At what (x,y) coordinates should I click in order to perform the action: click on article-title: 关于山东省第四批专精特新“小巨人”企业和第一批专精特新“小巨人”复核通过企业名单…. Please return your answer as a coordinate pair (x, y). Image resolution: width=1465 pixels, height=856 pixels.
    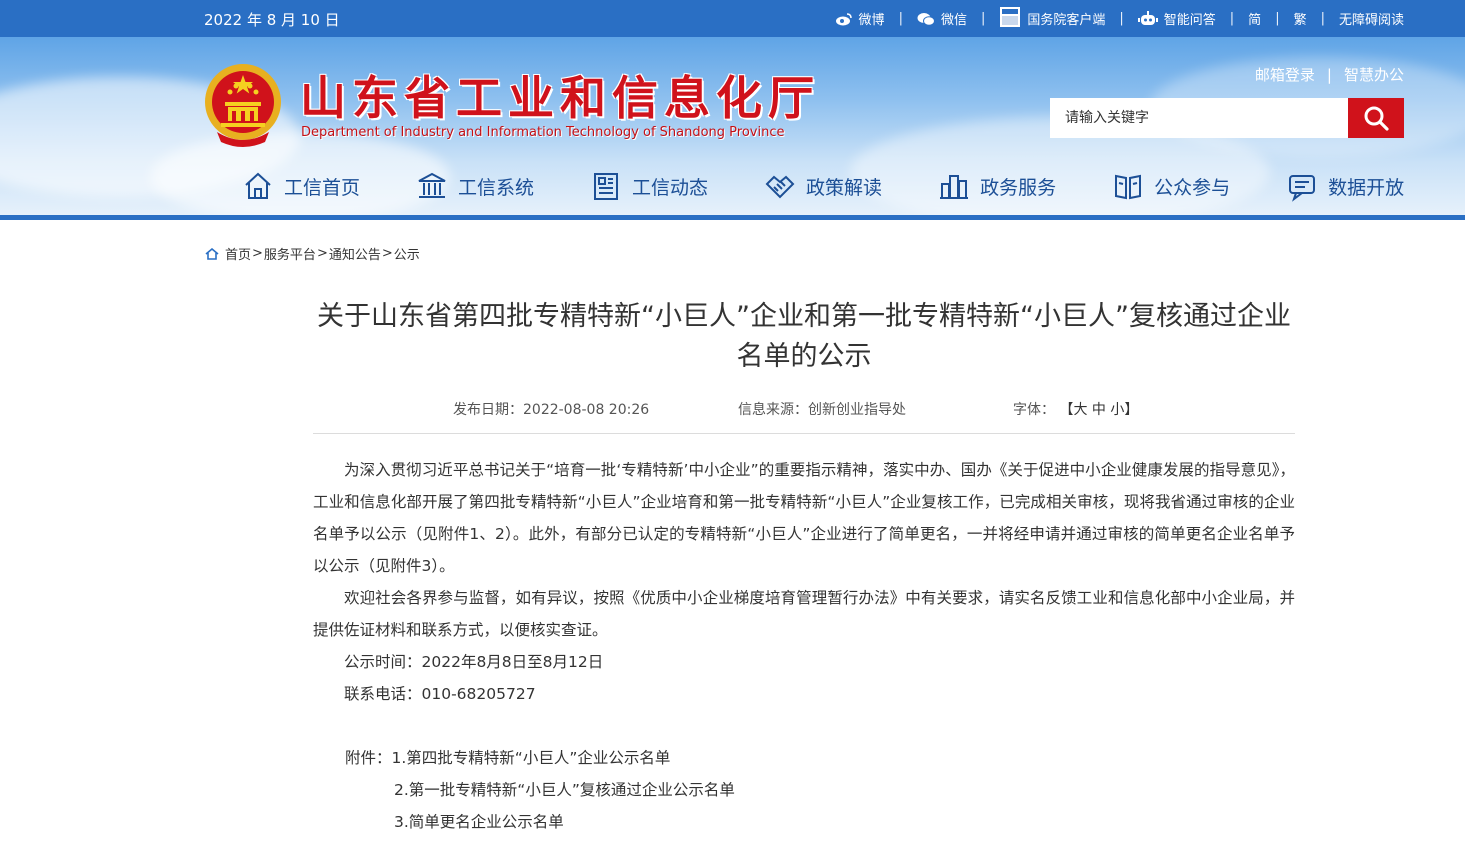
    Looking at the image, I should click on (804, 336).